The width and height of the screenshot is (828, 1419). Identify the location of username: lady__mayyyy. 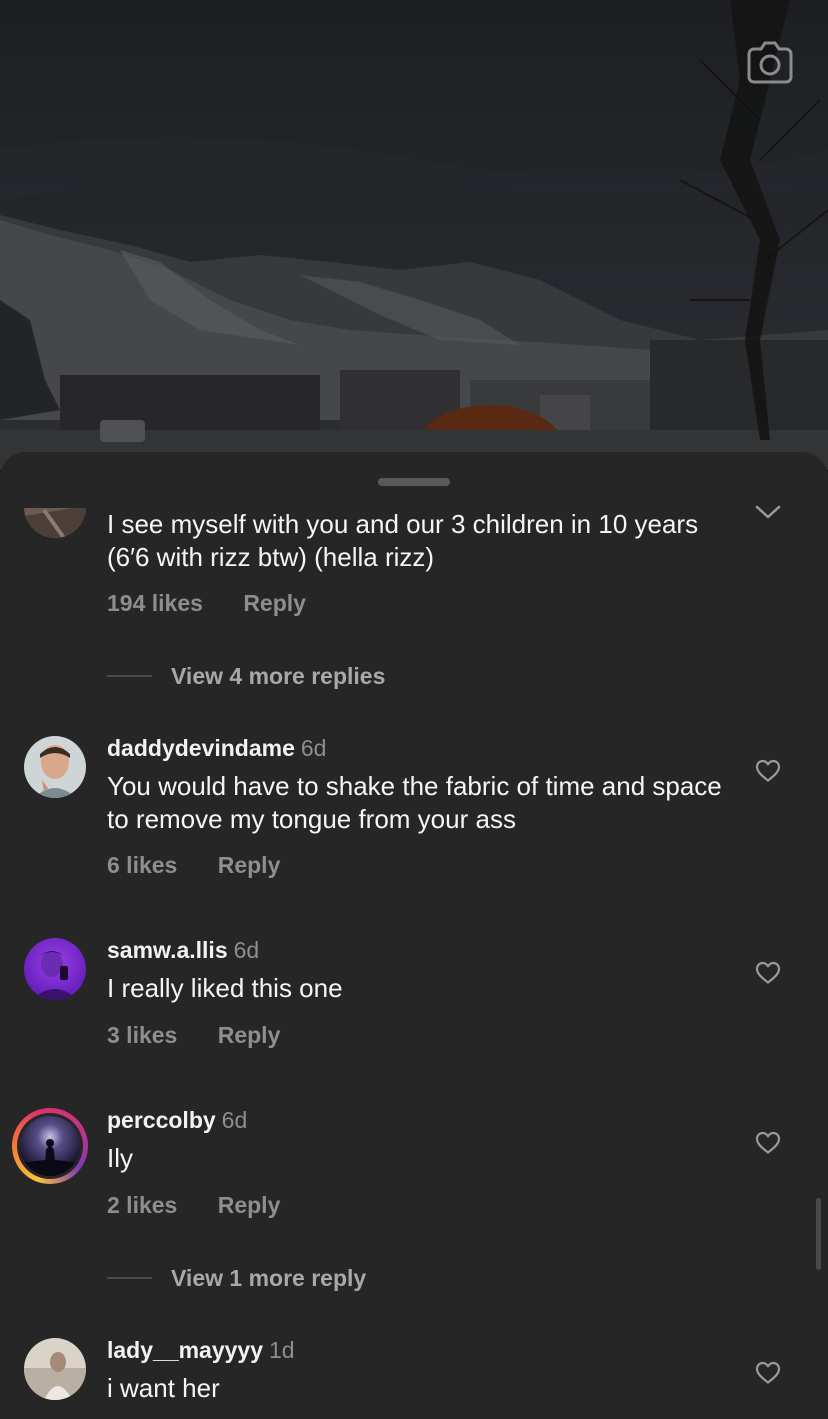
(185, 1350).